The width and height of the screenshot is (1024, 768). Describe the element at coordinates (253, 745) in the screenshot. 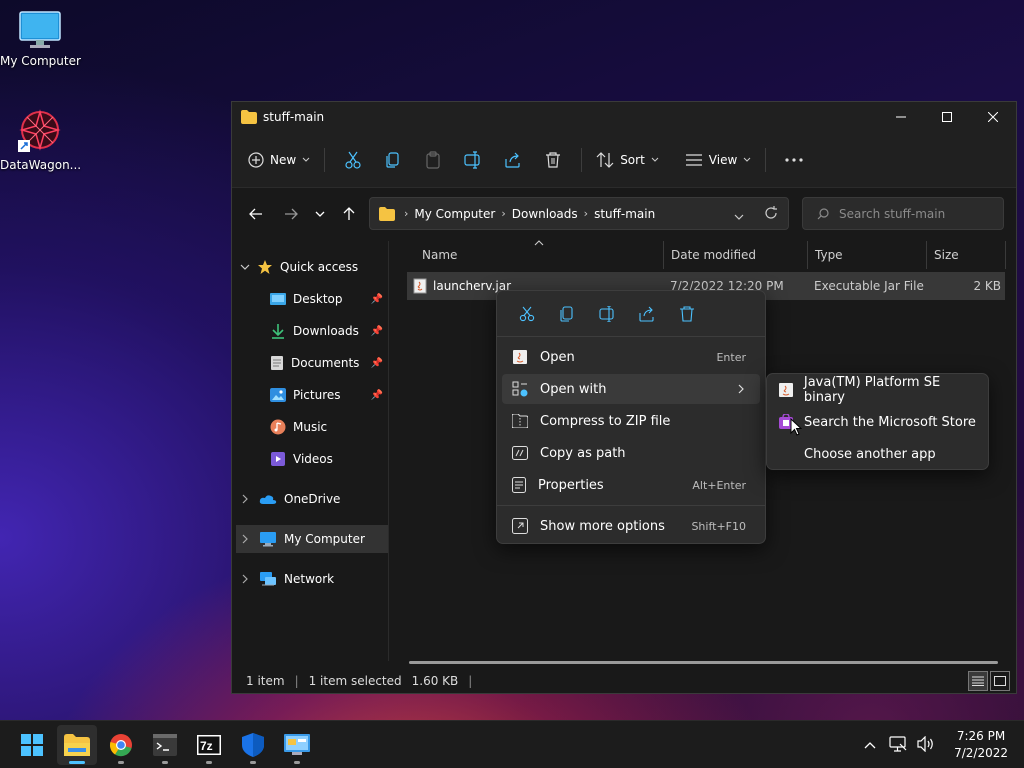

I see `taskbar-defender` at that location.